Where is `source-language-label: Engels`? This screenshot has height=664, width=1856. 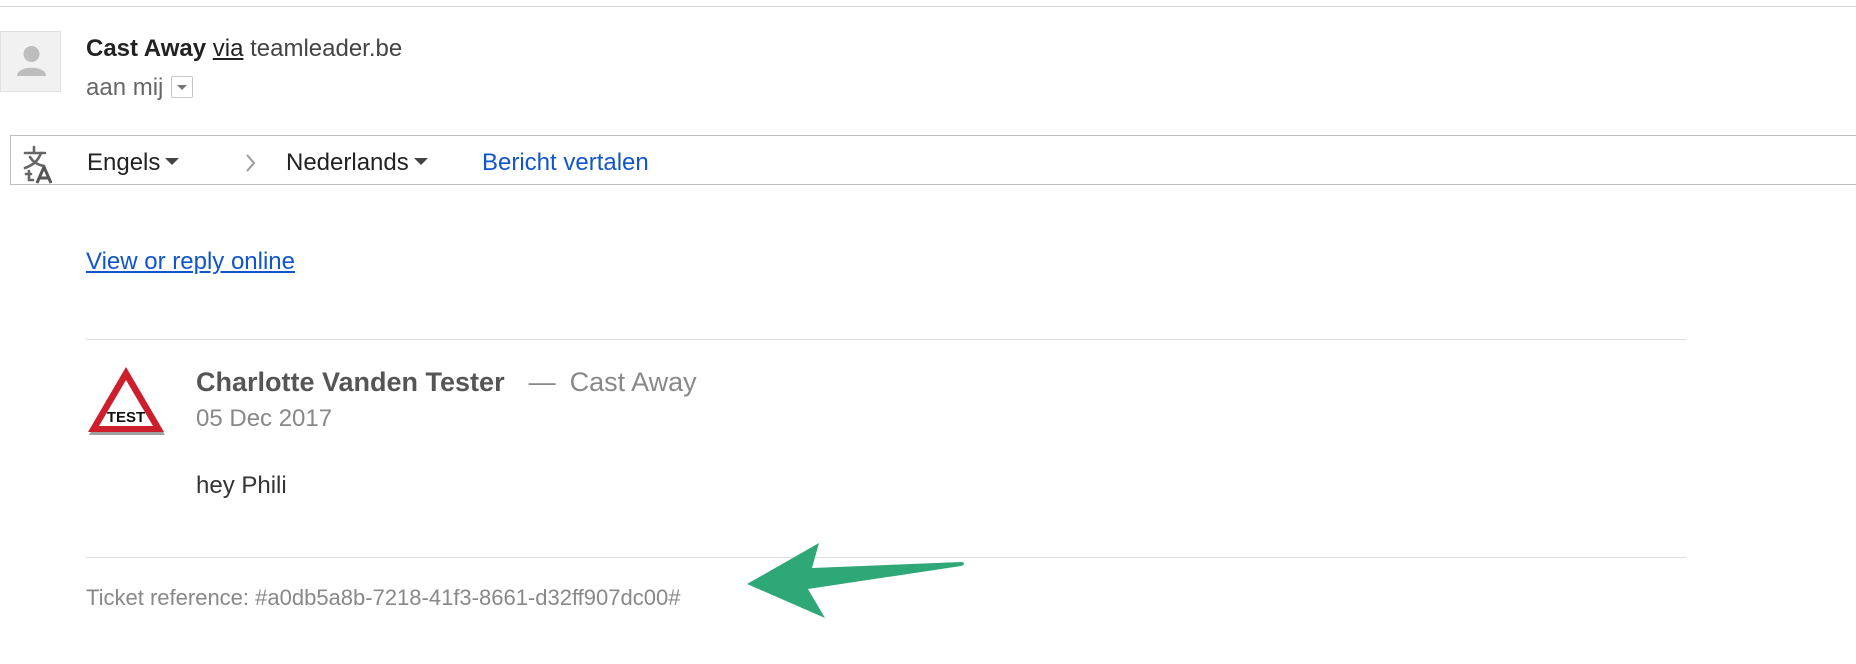 source-language-label: Engels is located at coordinates (124, 162).